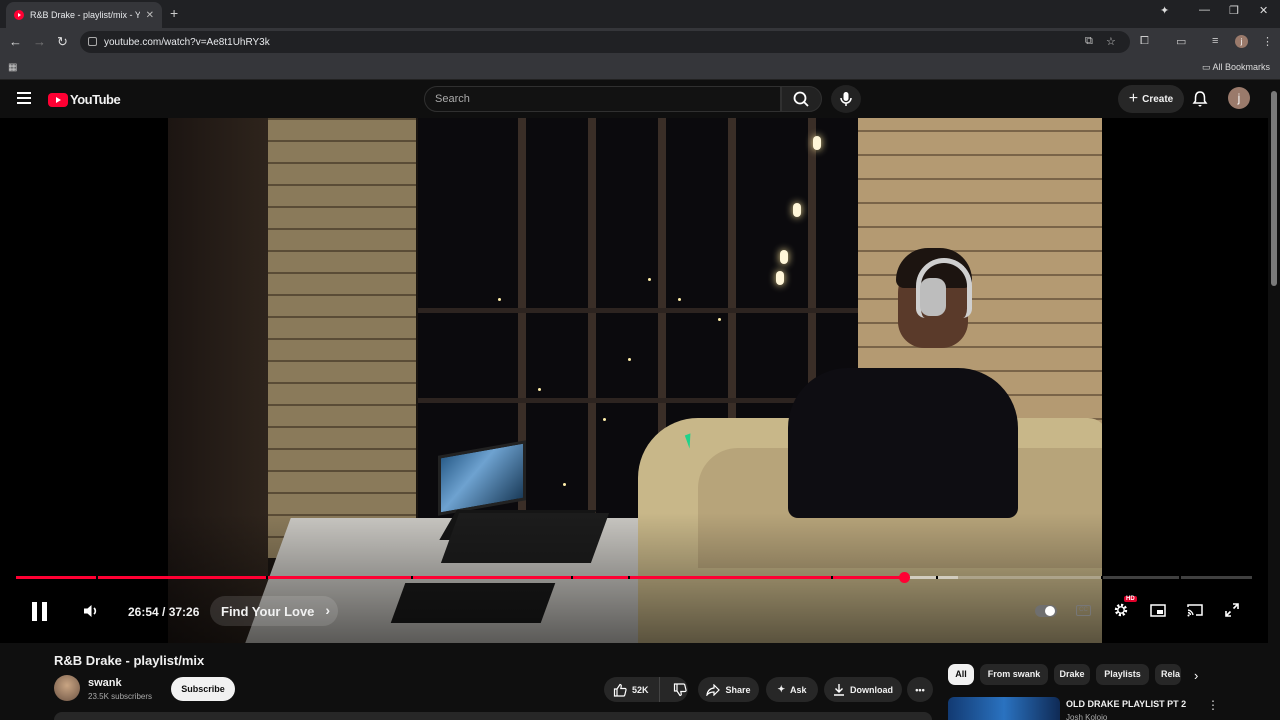 This screenshot has height=720, width=1280. What do you see at coordinates (1241, 67) in the screenshot?
I see `all-bookmarks-label: All Bookmarks` at bounding box center [1241, 67].